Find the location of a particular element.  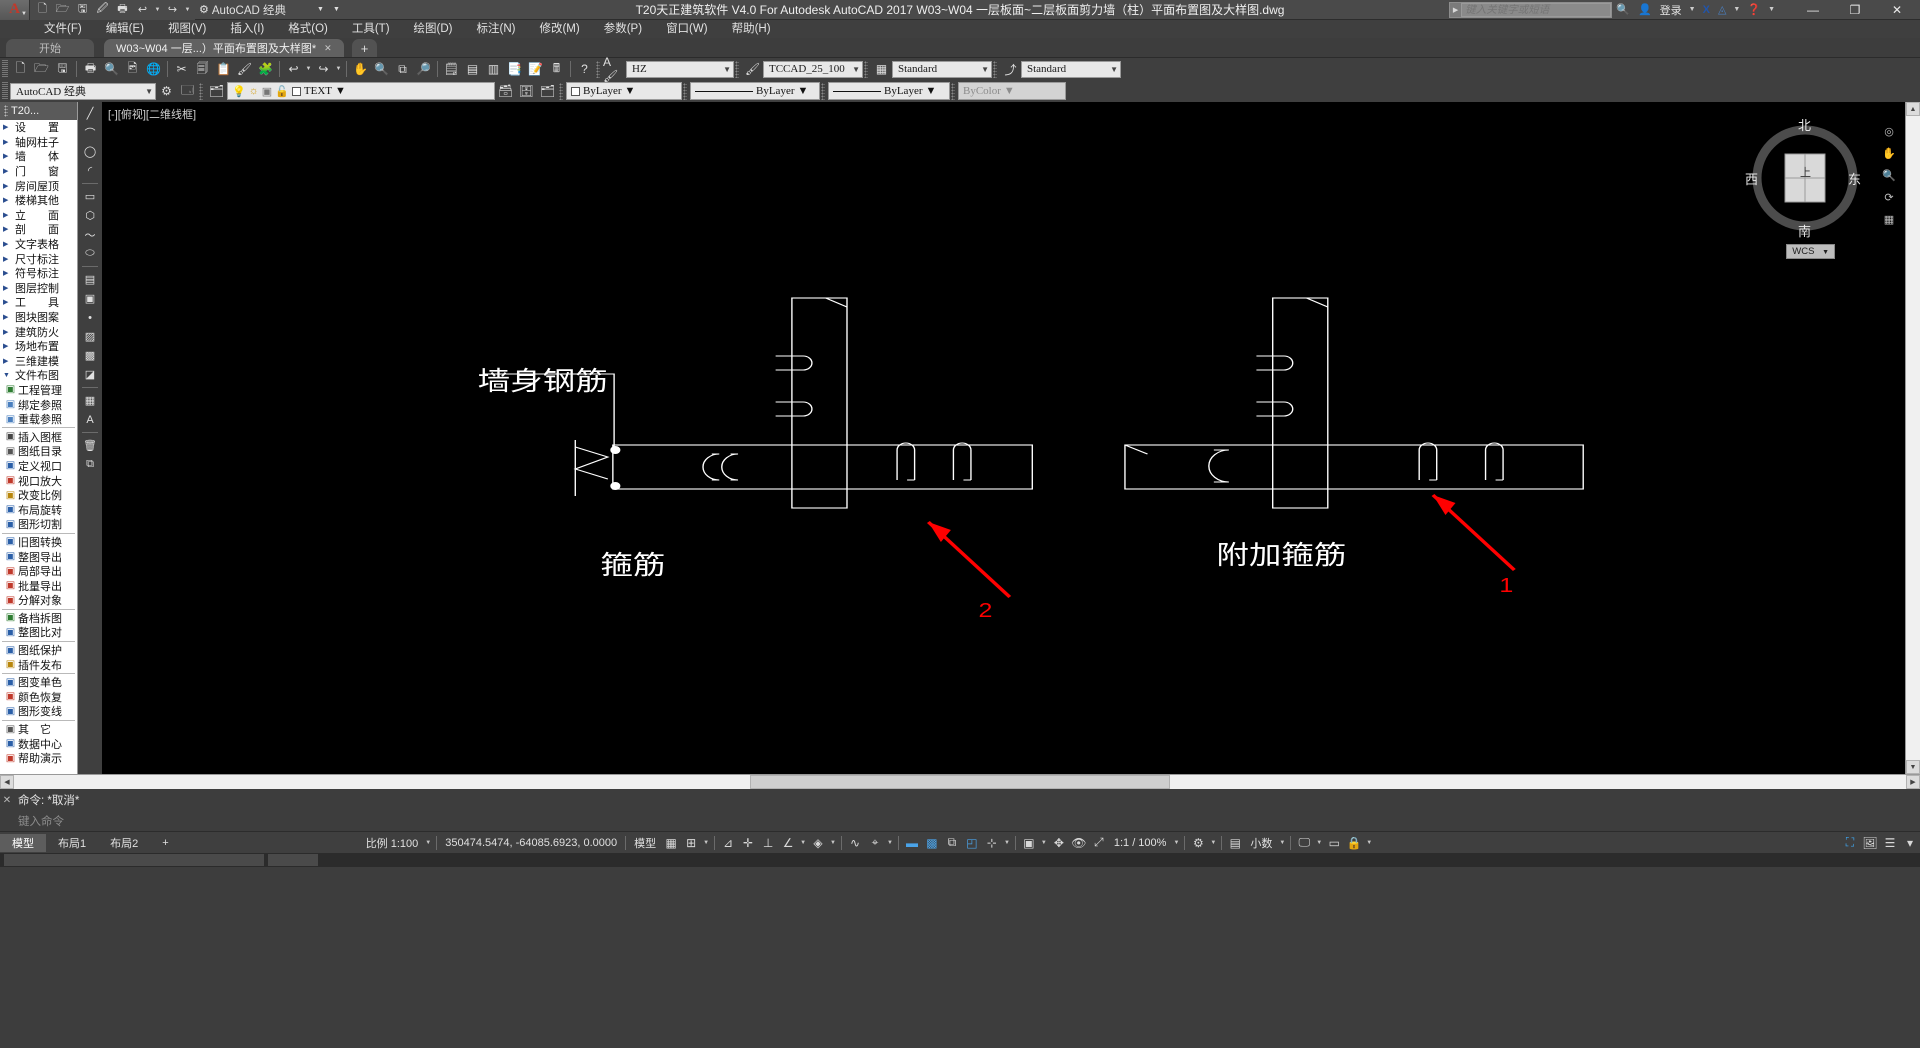

table-style-combo: Standard ▼ is located at coordinates (942, 69).